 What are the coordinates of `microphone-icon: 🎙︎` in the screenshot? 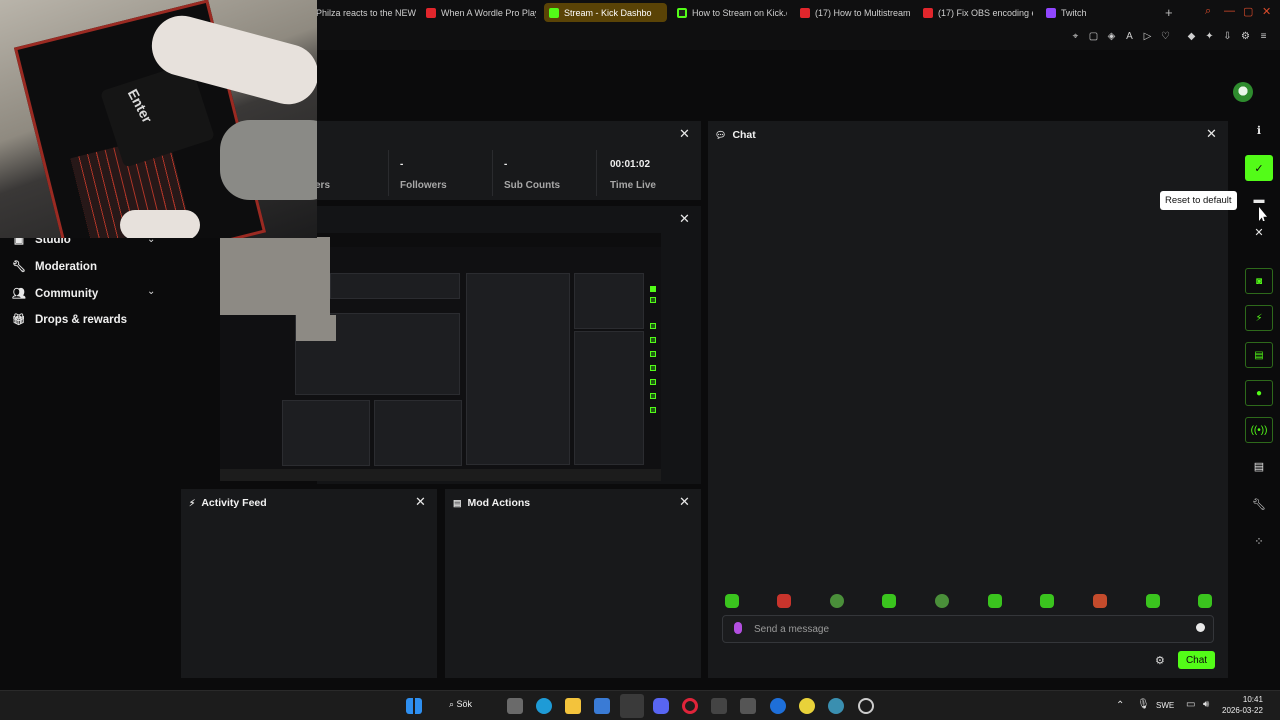 It's located at (1143, 704).